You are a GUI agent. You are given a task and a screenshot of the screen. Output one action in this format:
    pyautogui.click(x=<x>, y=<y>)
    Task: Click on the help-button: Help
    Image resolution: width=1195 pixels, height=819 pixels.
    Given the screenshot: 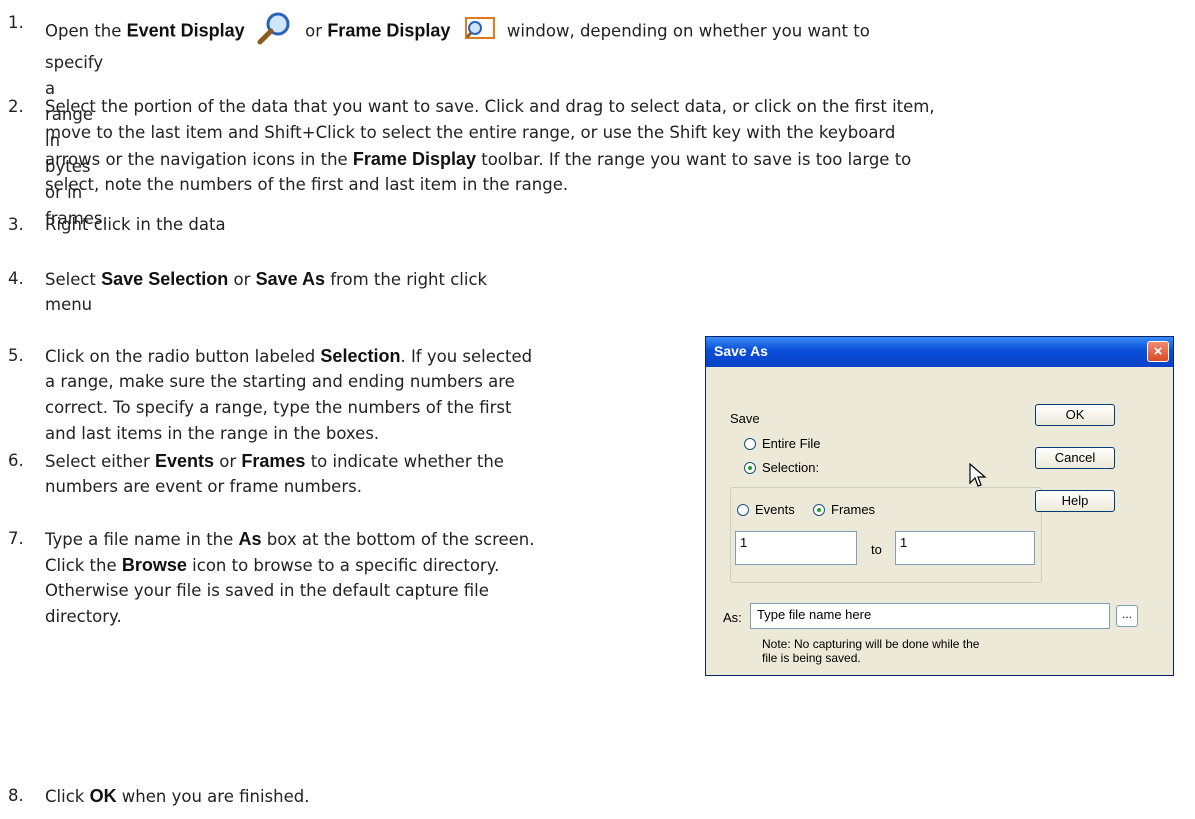 What is the action you would take?
    pyautogui.click(x=1075, y=501)
    